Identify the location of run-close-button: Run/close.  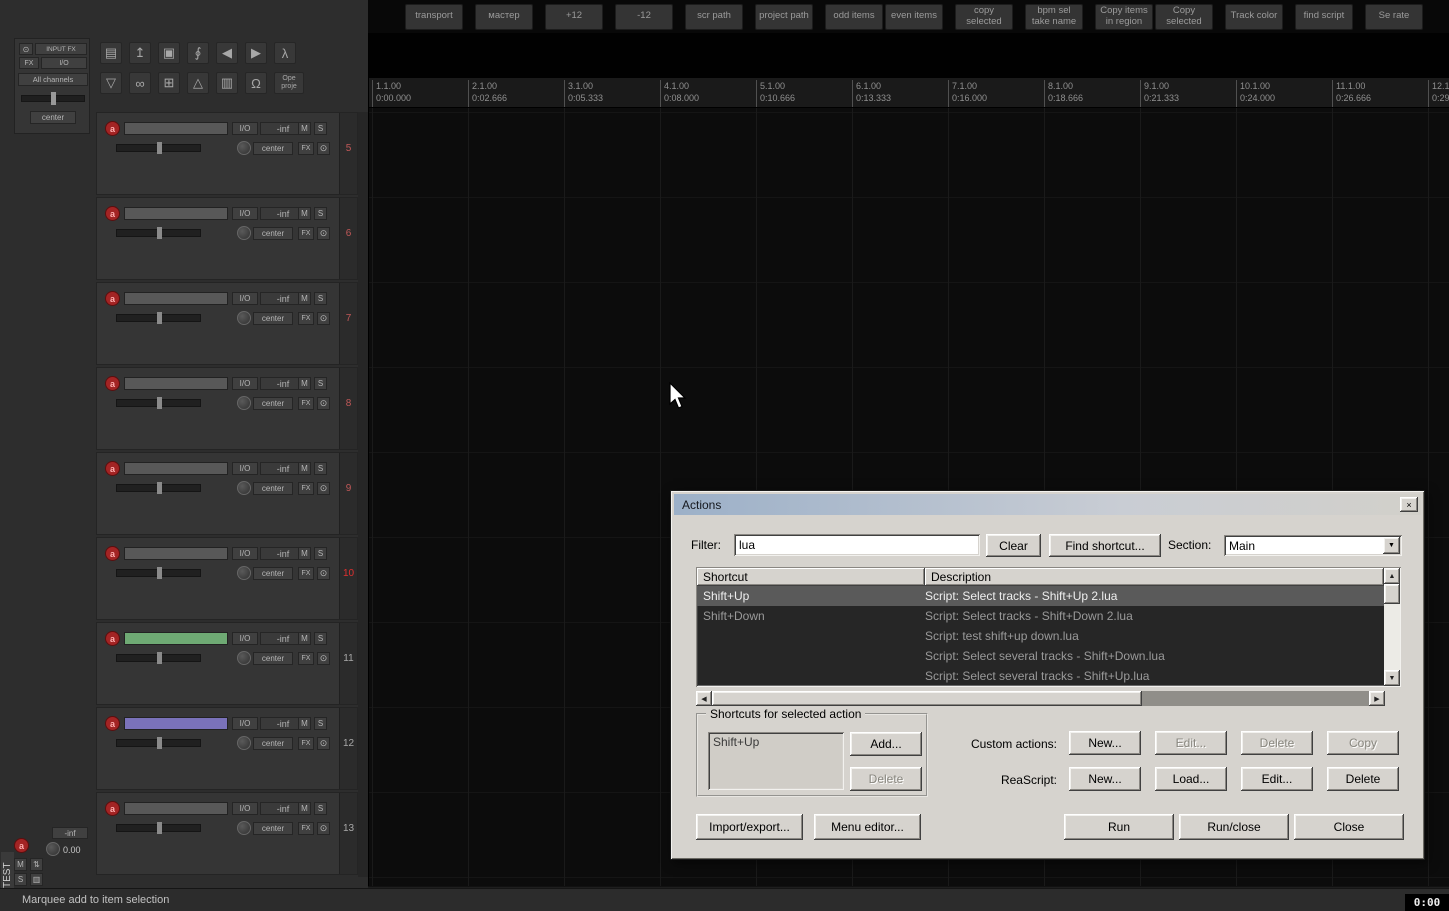
(1234, 827).